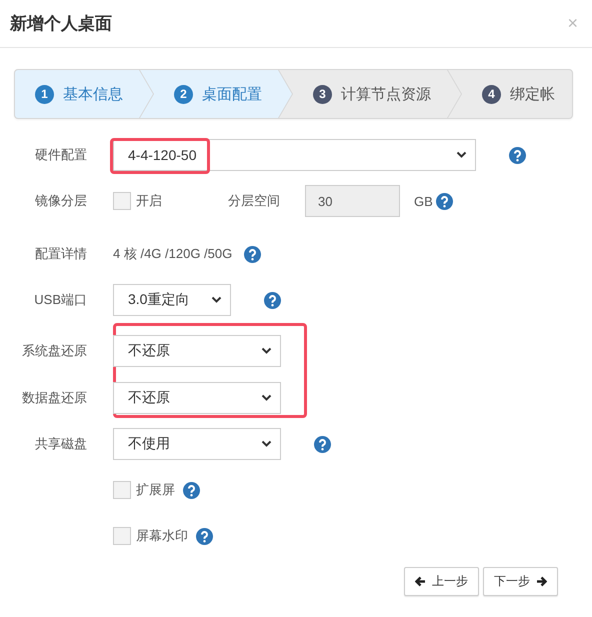  What do you see at coordinates (370, 94) in the screenshot?
I see `wizard-step: 3 计算节点资源` at bounding box center [370, 94].